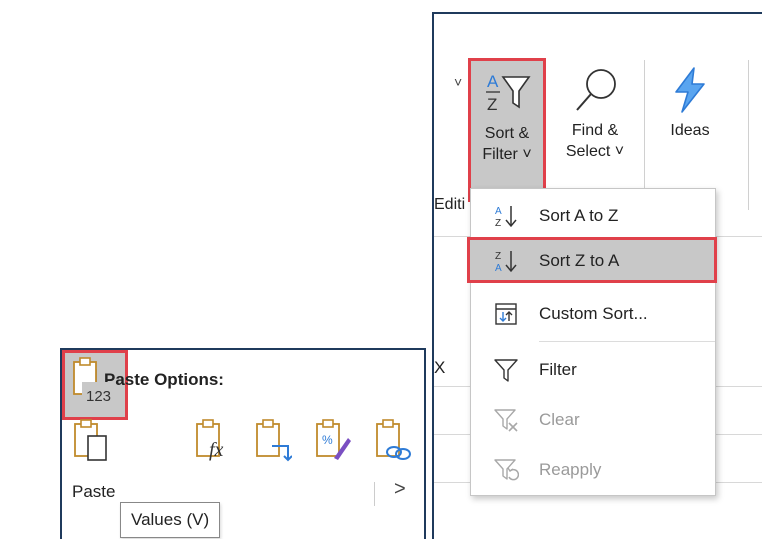  I want to click on sort-filter-button: A Z Sort & Filter ˅, so click(507, 130).